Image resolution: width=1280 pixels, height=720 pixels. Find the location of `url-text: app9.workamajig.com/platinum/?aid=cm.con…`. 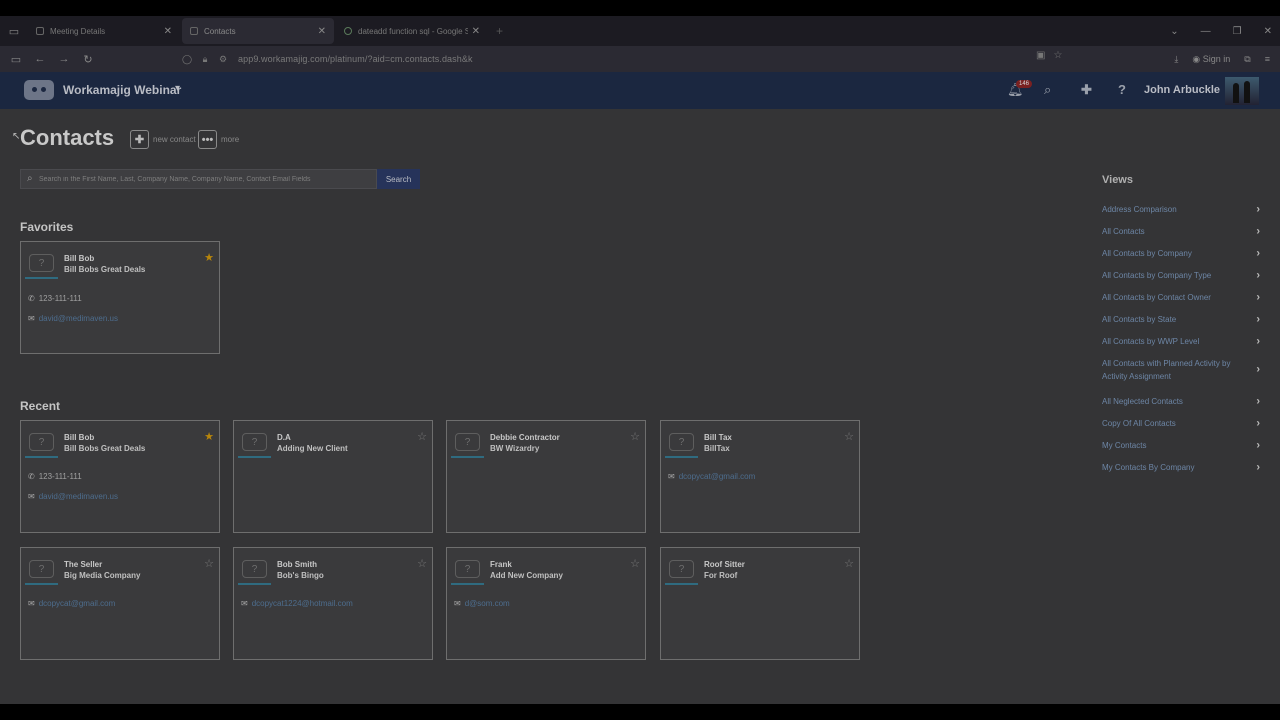

url-text: app9.workamajig.com/platinum/?aid=cm.con… is located at coordinates (355, 59).